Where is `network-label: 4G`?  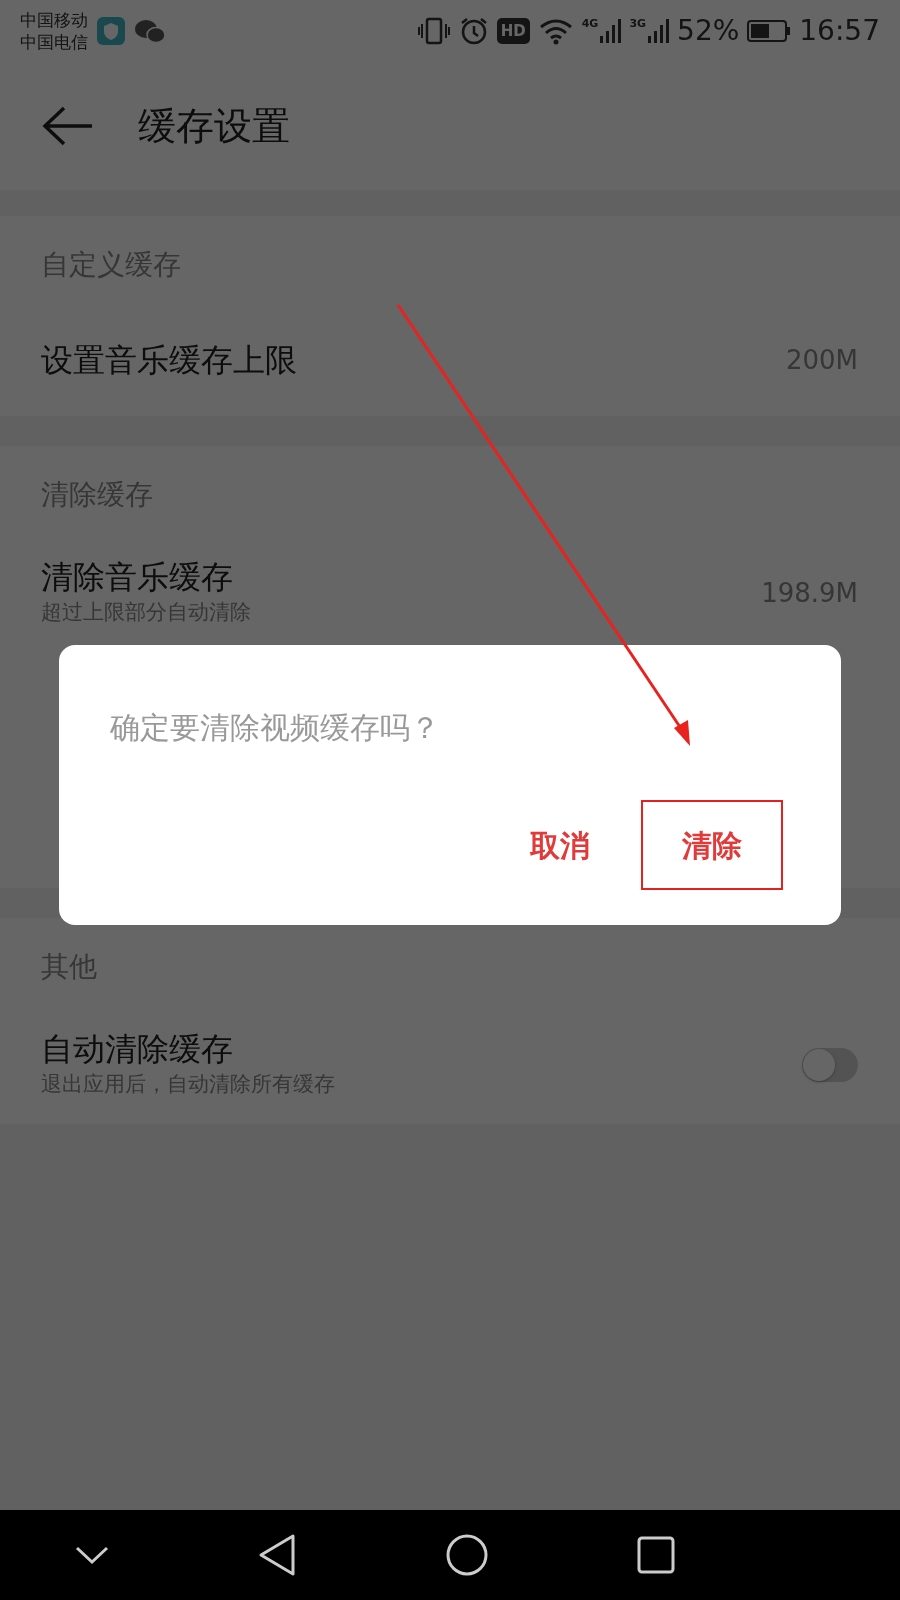
network-label: 4G is located at coordinates (590, 23).